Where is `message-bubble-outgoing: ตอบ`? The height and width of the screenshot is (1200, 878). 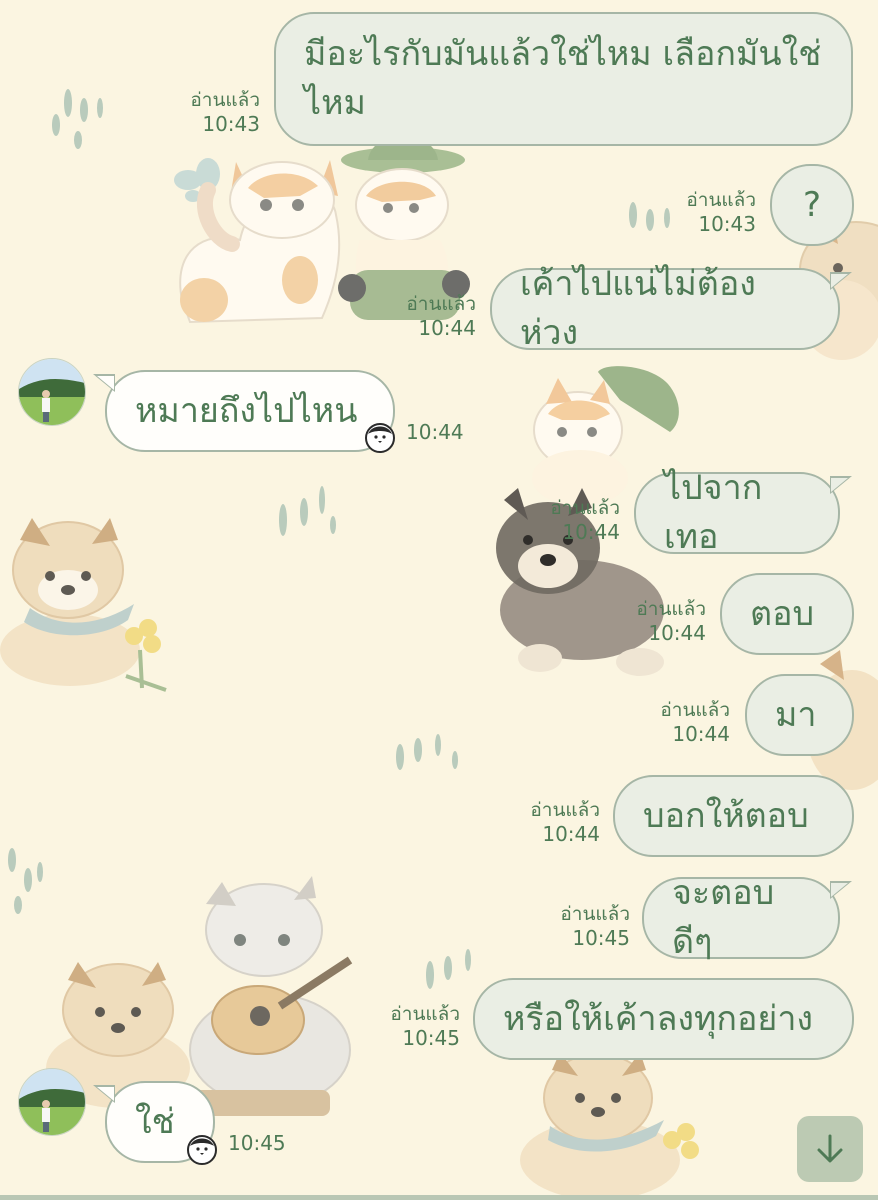 message-bubble-outgoing: ตอบ is located at coordinates (787, 614).